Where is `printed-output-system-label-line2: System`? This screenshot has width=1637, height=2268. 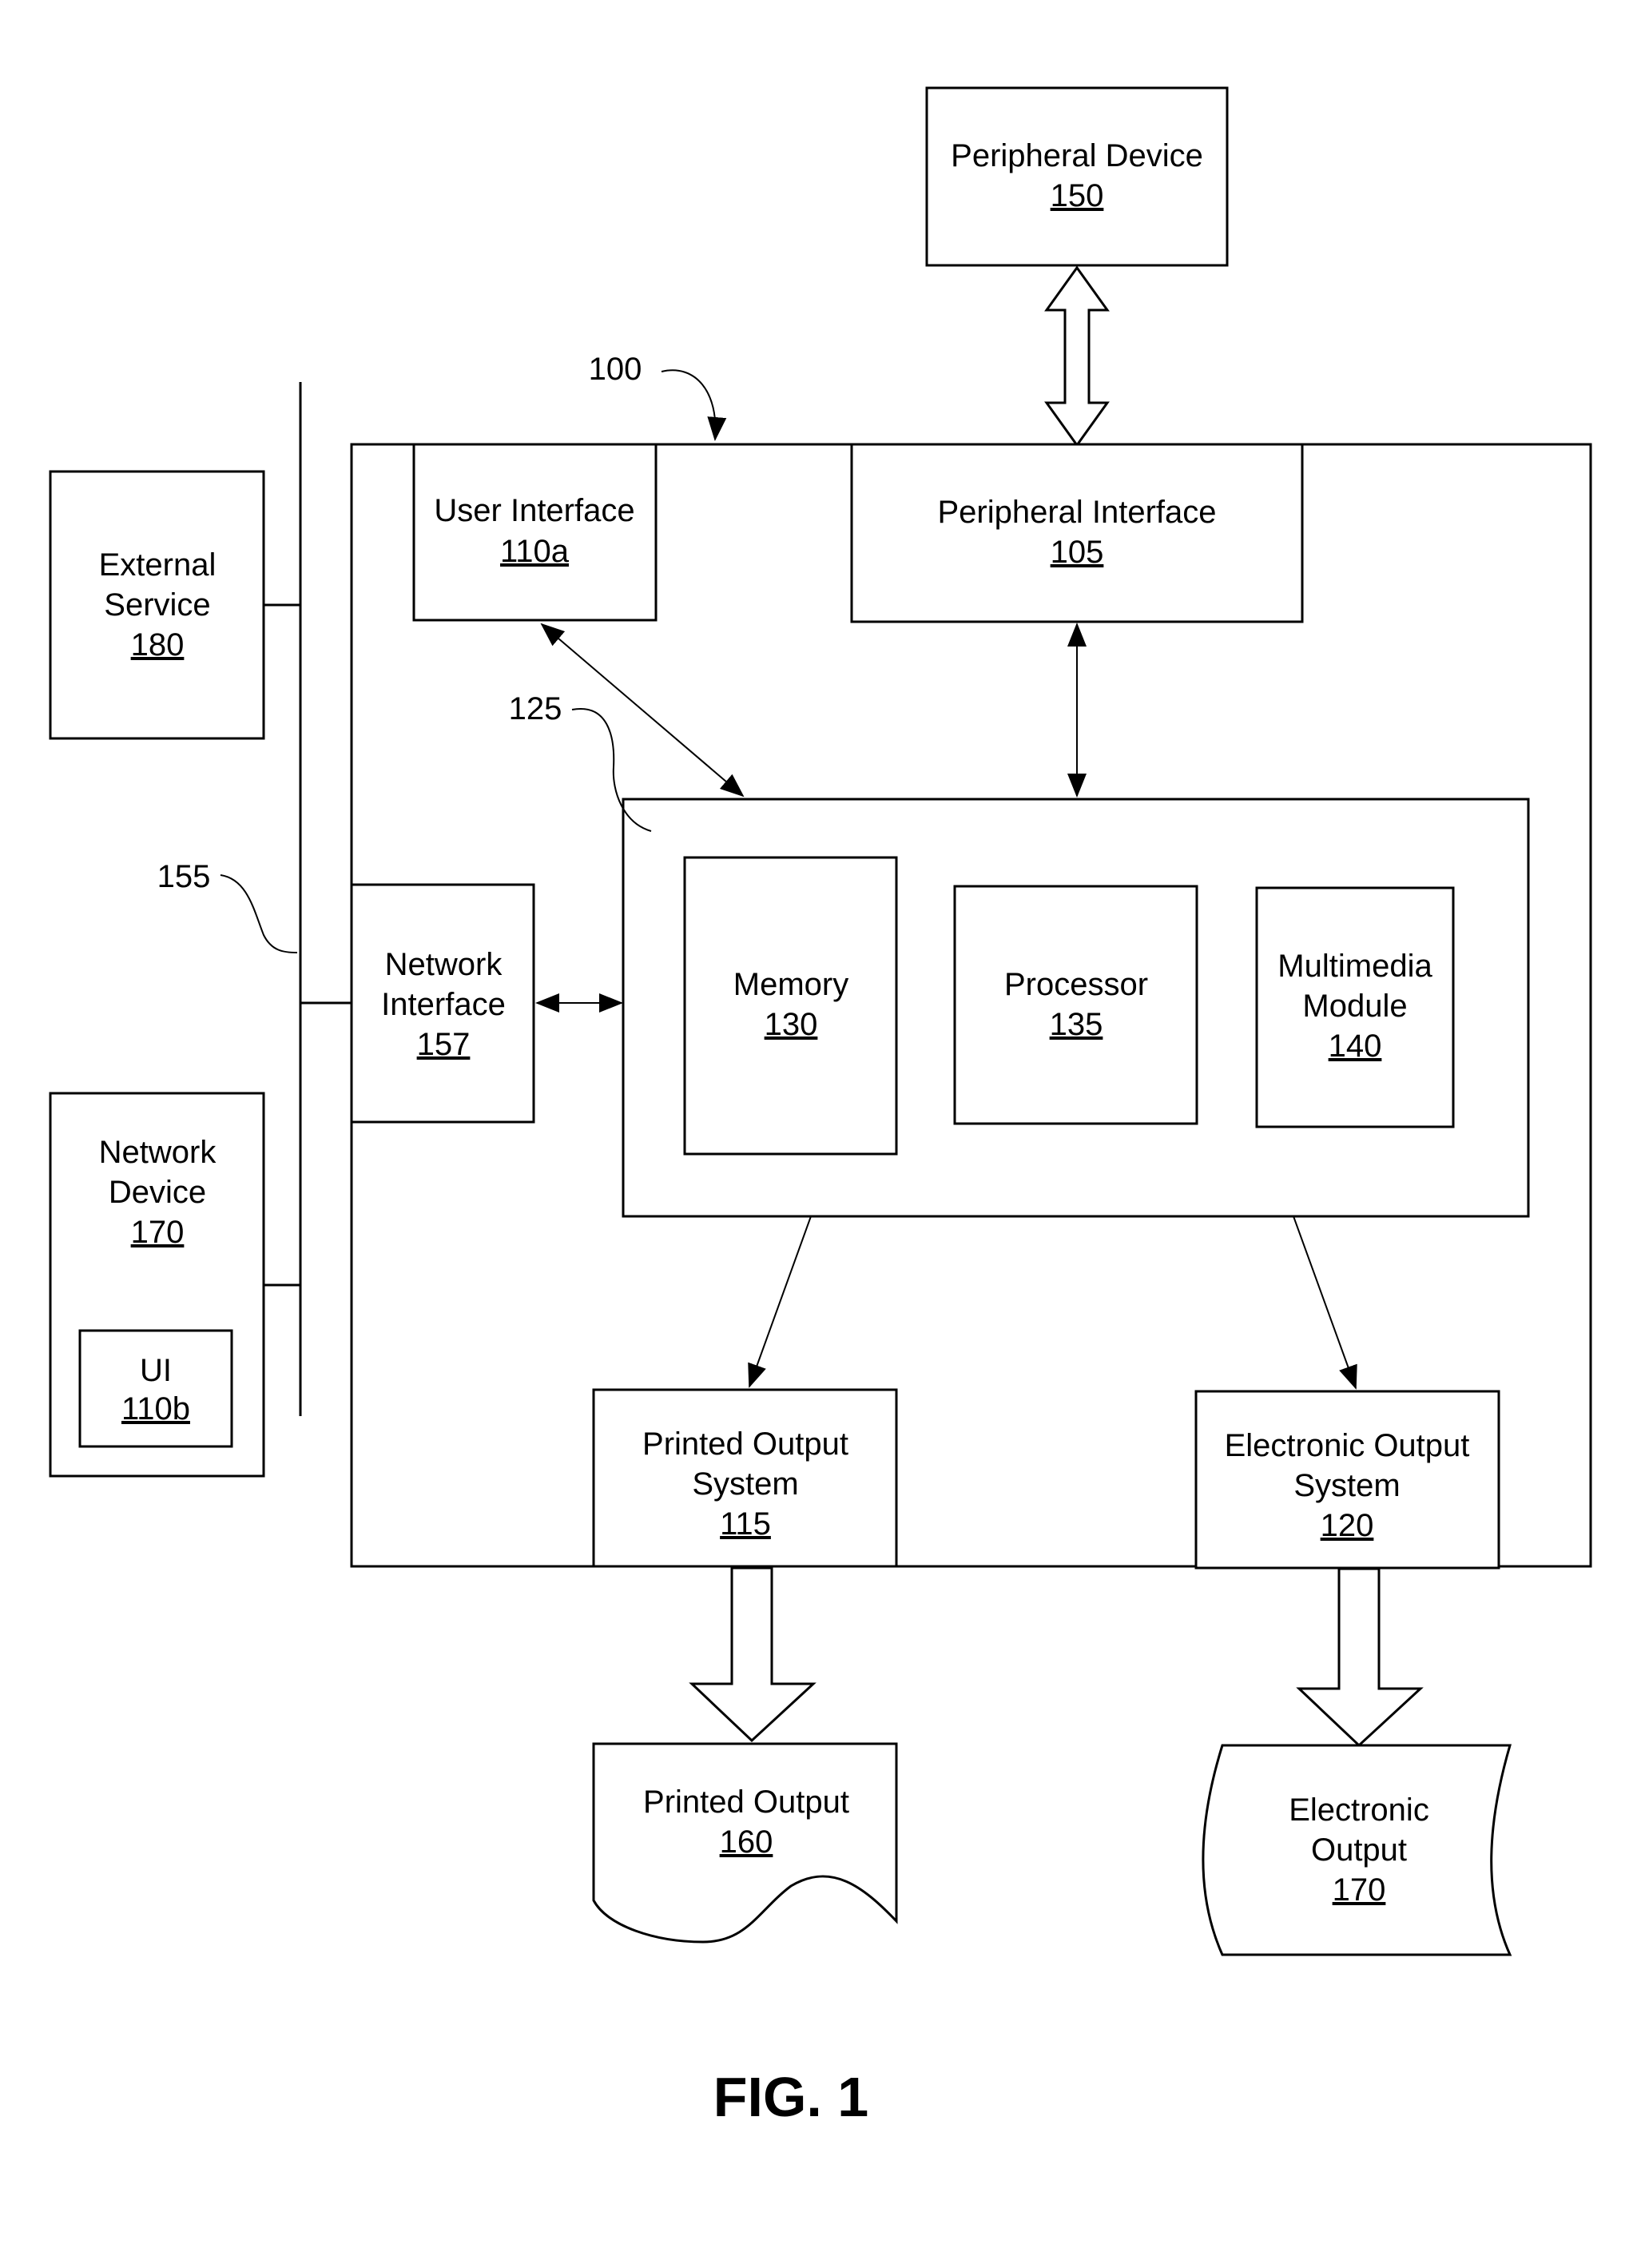
printed-output-system-label-line2: System is located at coordinates (745, 1484).